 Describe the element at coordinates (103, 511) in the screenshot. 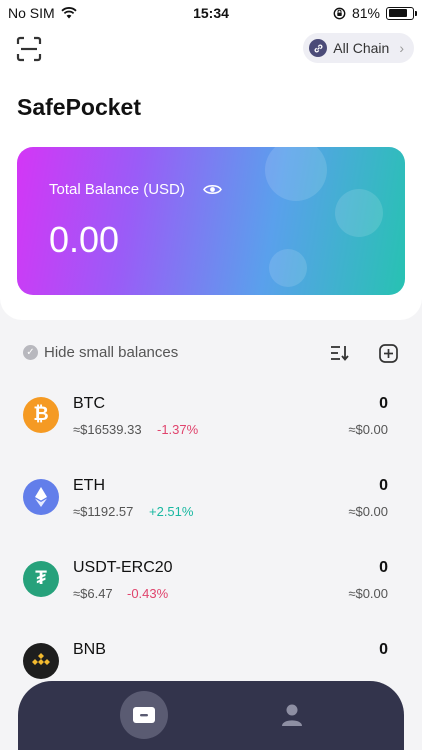

I see `asset-price: ≈$1192.57` at that location.